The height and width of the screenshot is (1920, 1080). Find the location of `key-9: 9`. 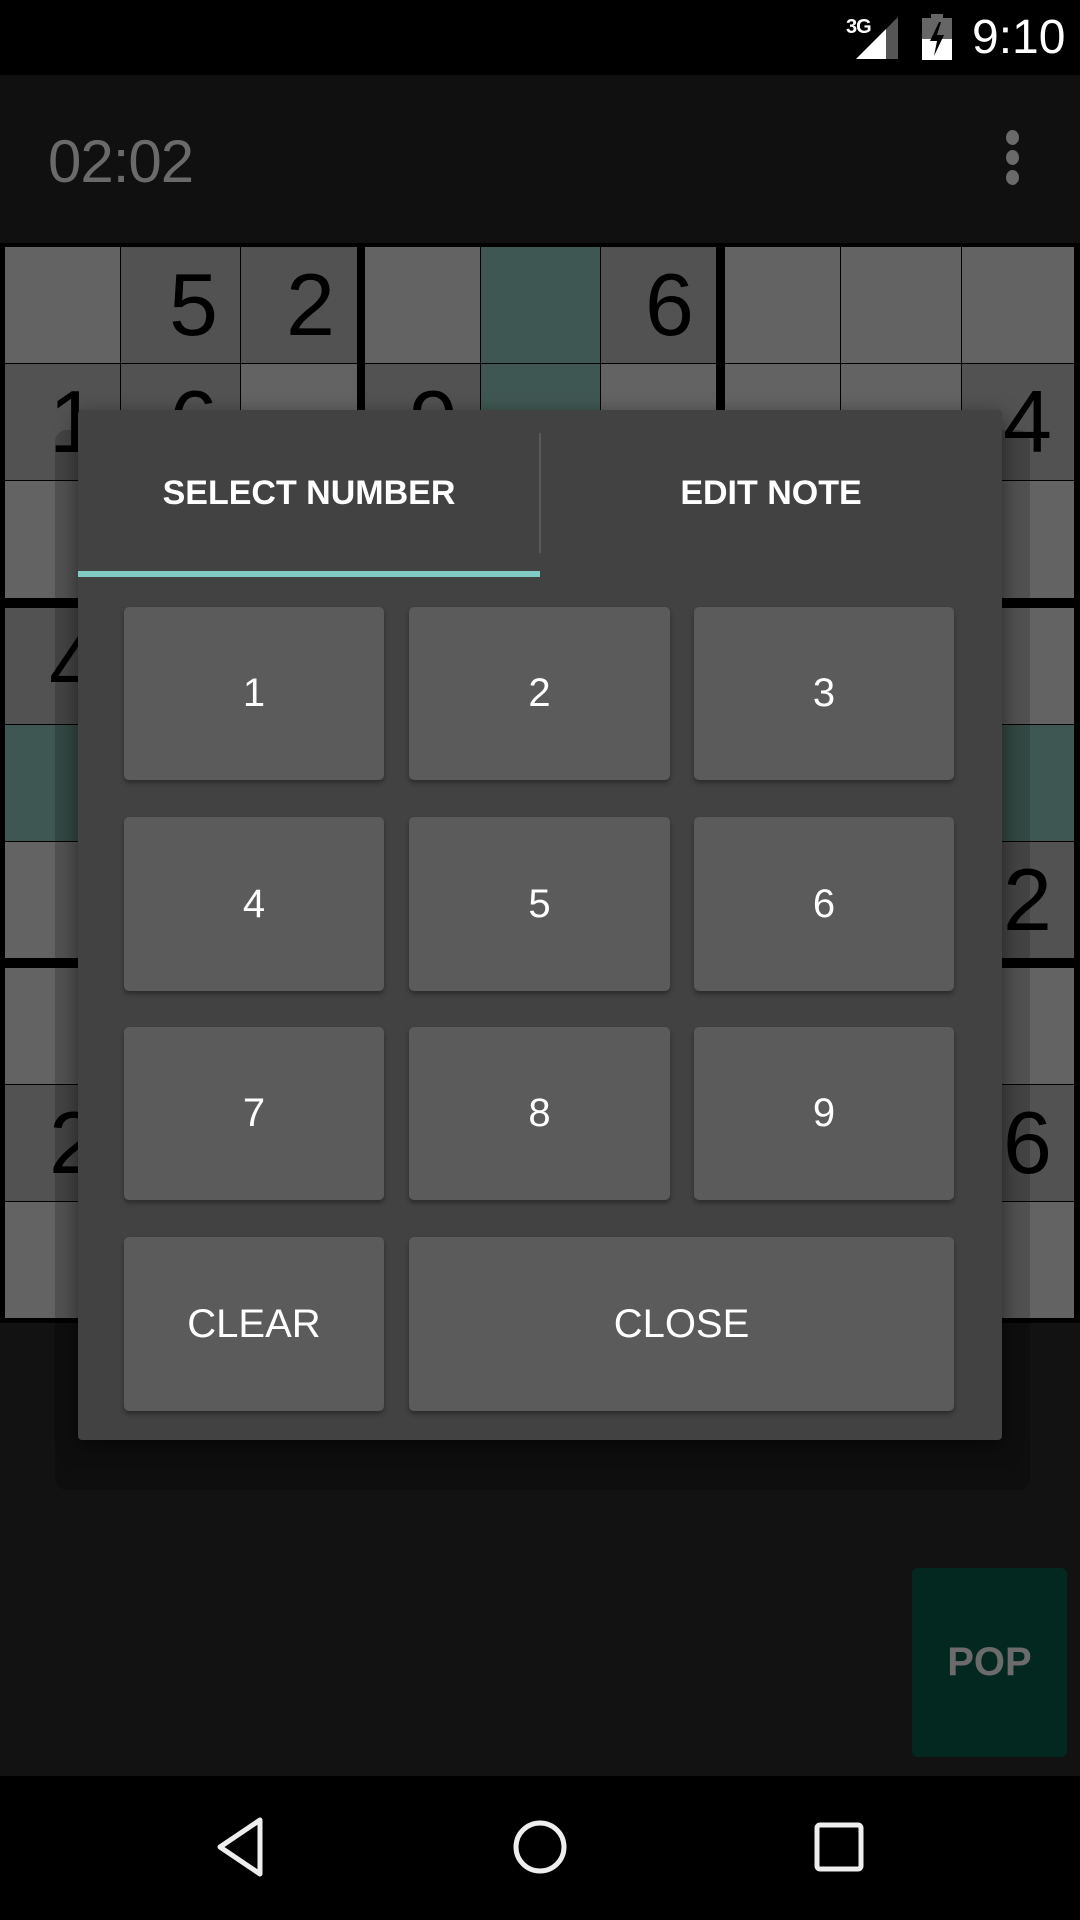

key-9: 9 is located at coordinates (824, 1113).